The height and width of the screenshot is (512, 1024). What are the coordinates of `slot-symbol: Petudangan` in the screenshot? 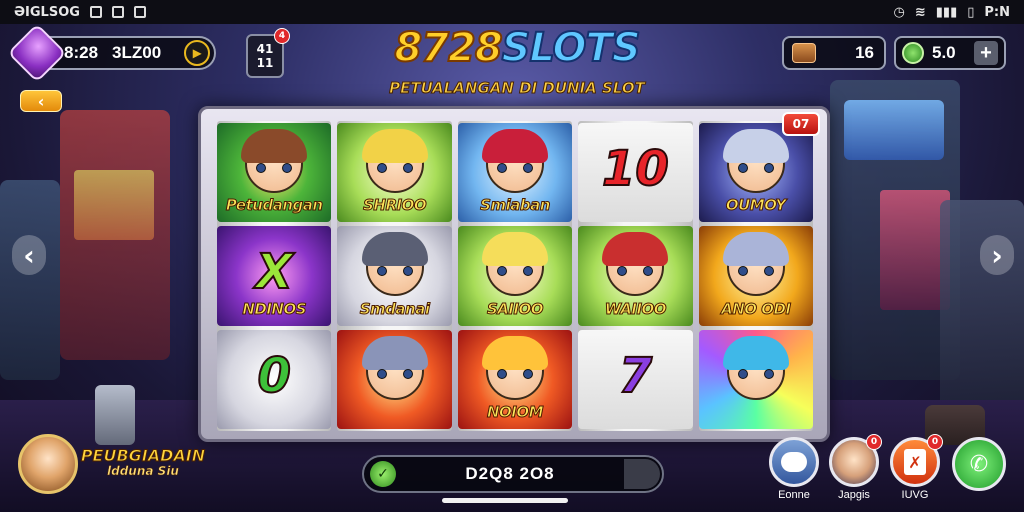 It's located at (274, 173).